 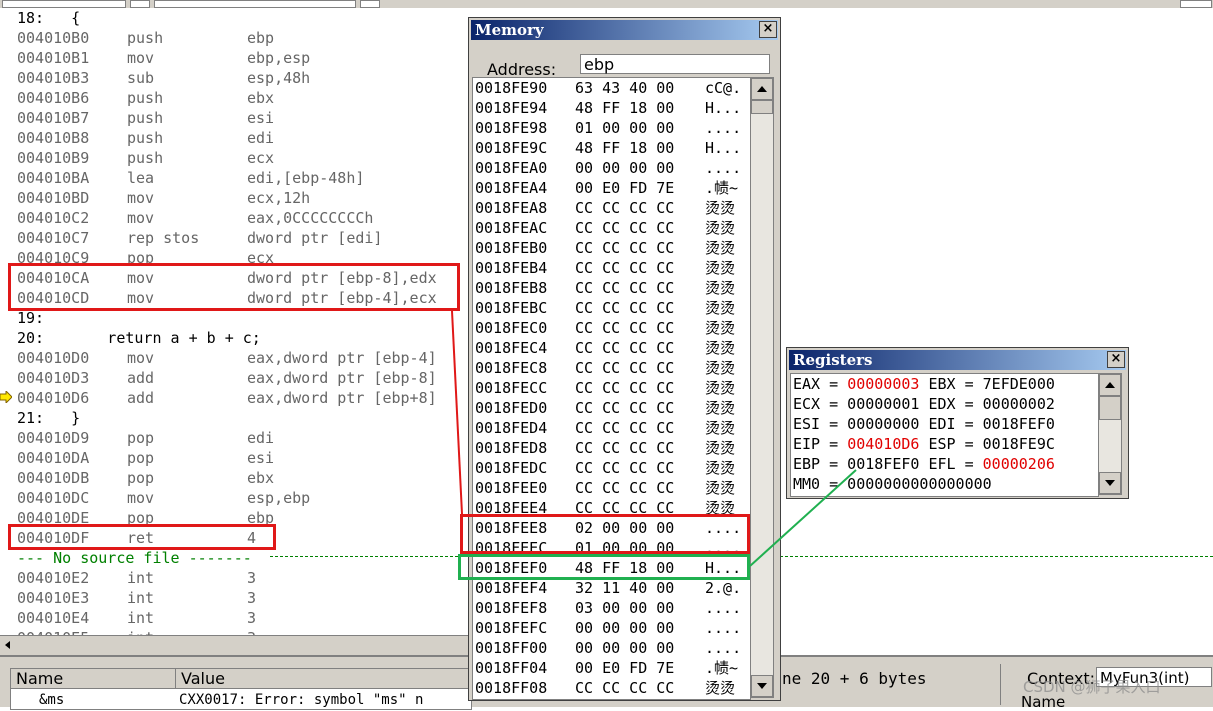 What do you see at coordinates (611, 88) in the screenshot?
I see `memory-row: 0018FE90 63 43 40 00 cC@.` at bounding box center [611, 88].